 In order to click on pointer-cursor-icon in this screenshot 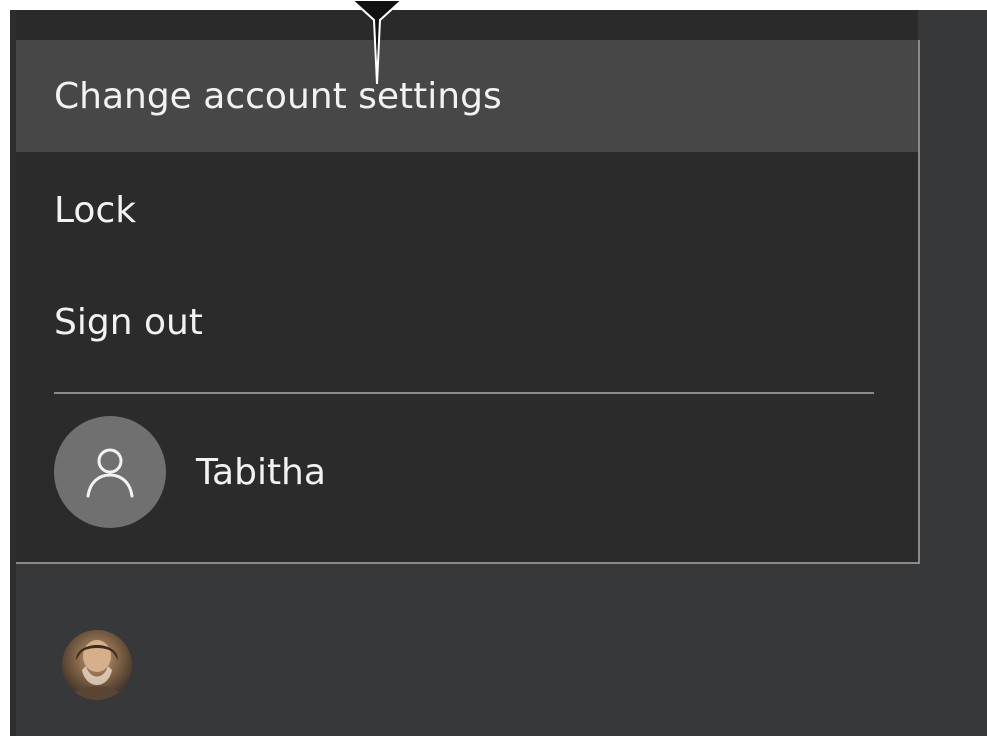, I will do `click(377, 42)`.